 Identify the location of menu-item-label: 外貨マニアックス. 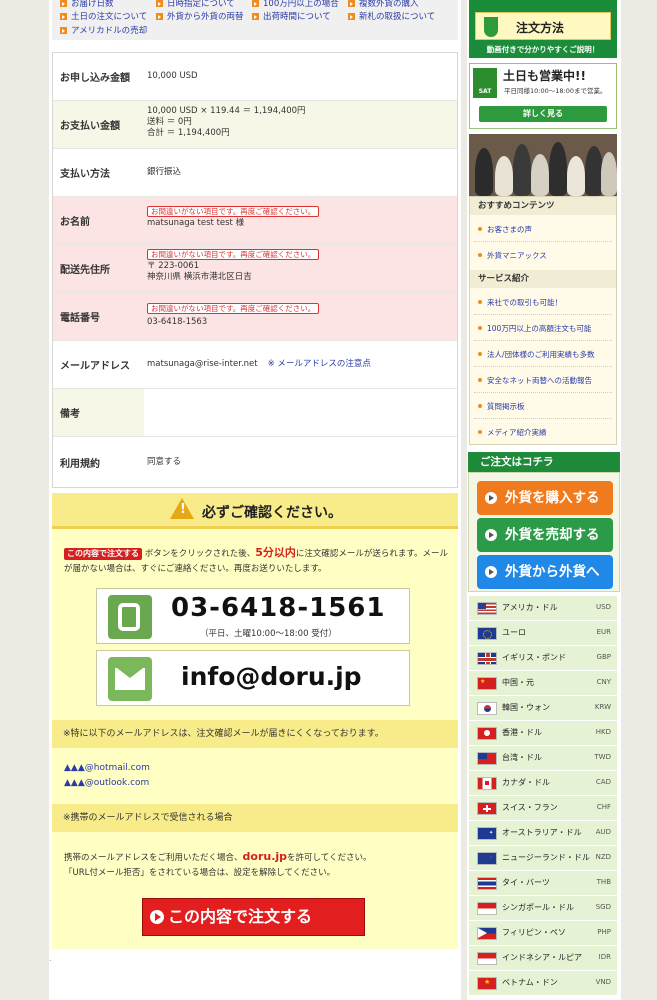
(517, 255).